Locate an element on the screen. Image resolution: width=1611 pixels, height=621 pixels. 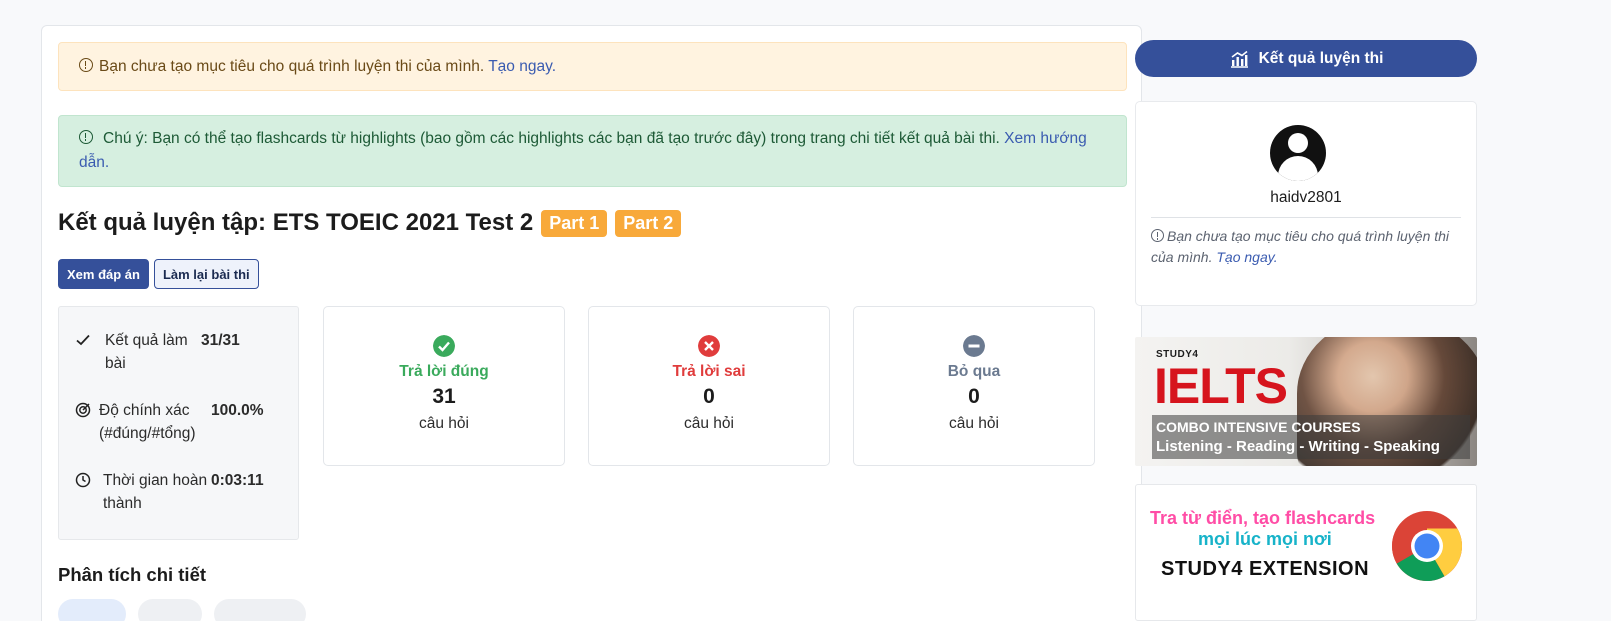
stat-row-time: Thời gian hoàn thành 0:03:11 is located at coordinates (180, 492).